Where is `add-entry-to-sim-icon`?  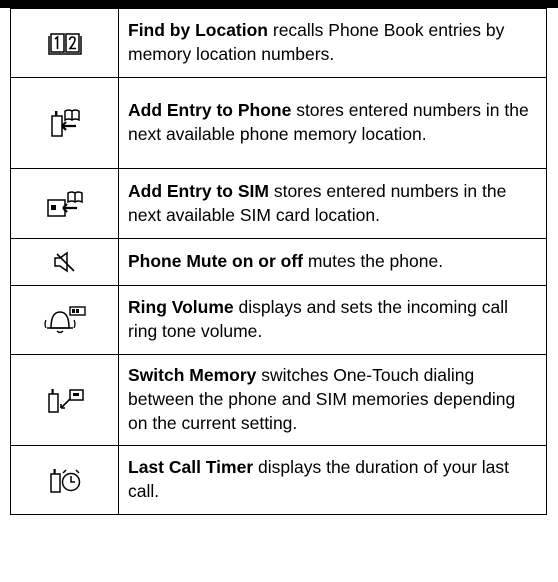
add-entry-to-sim-icon is located at coordinates (64, 204).